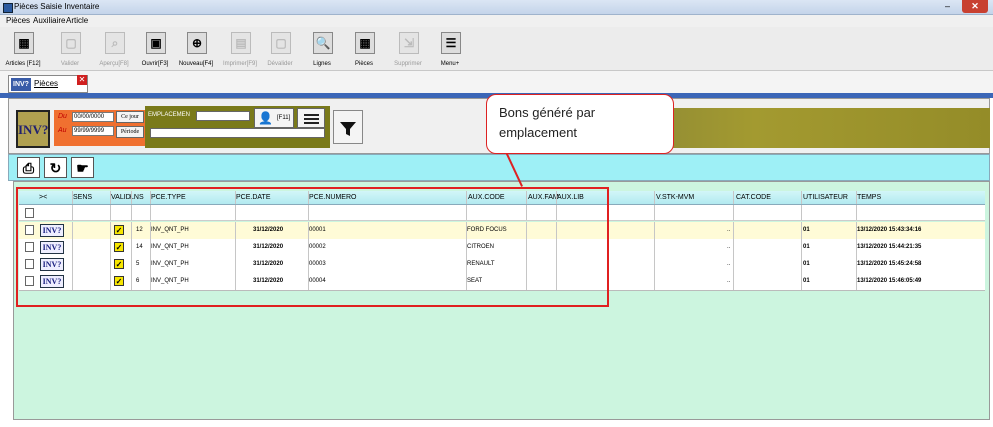  I want to click on temps-cell: 13/12/2020 15:44:21:35, so click(889, 247).